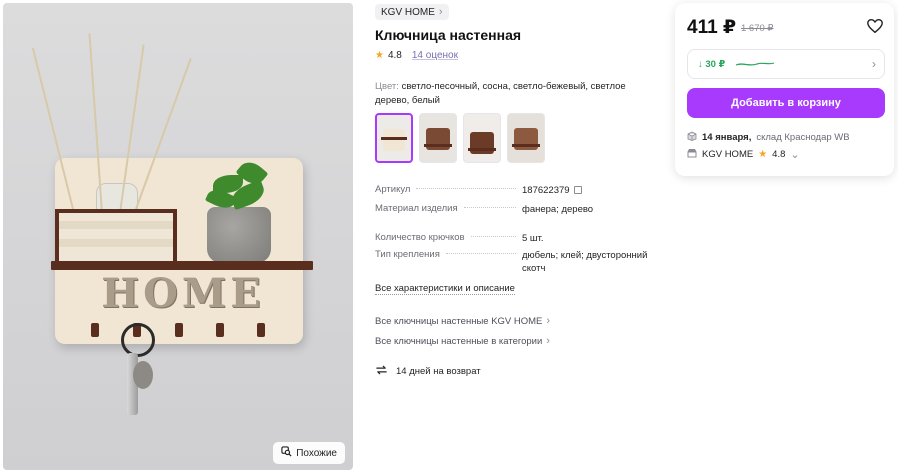 This screenshot has width=898, height=472. Describe the element at coordinates (407, 254) in the screenshot. I see `spec-key: Тип крепления` at that location.